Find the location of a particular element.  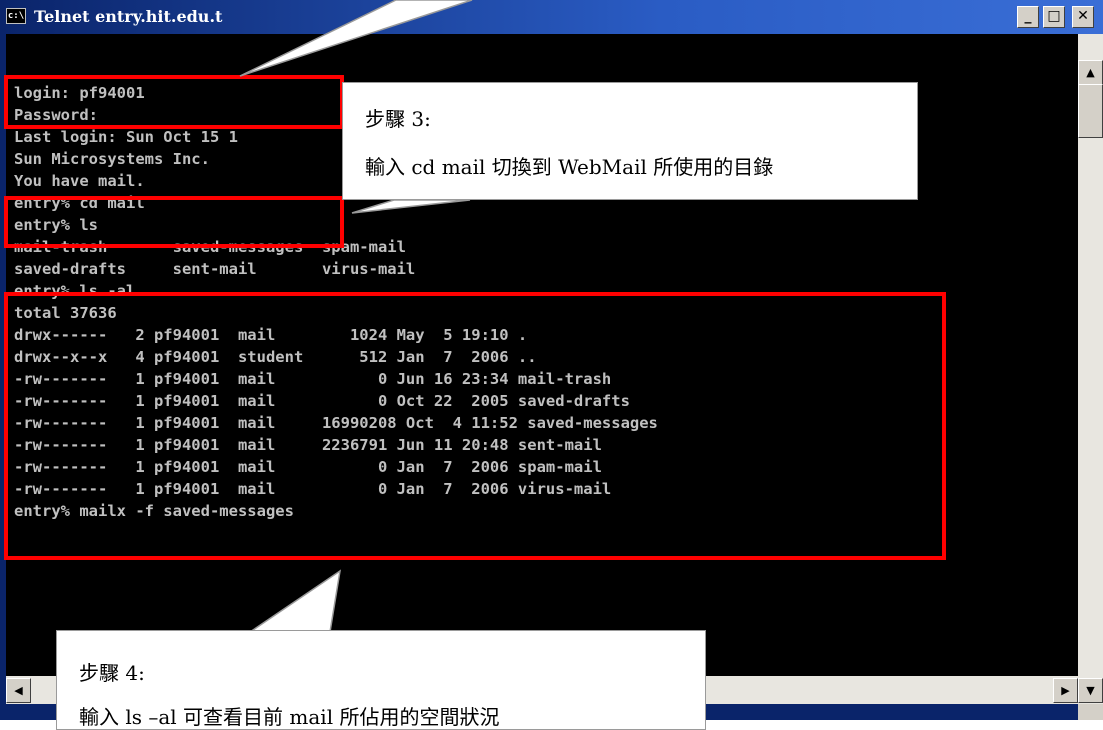

callout-pointer-step3 is located at coordinates (411, 206).